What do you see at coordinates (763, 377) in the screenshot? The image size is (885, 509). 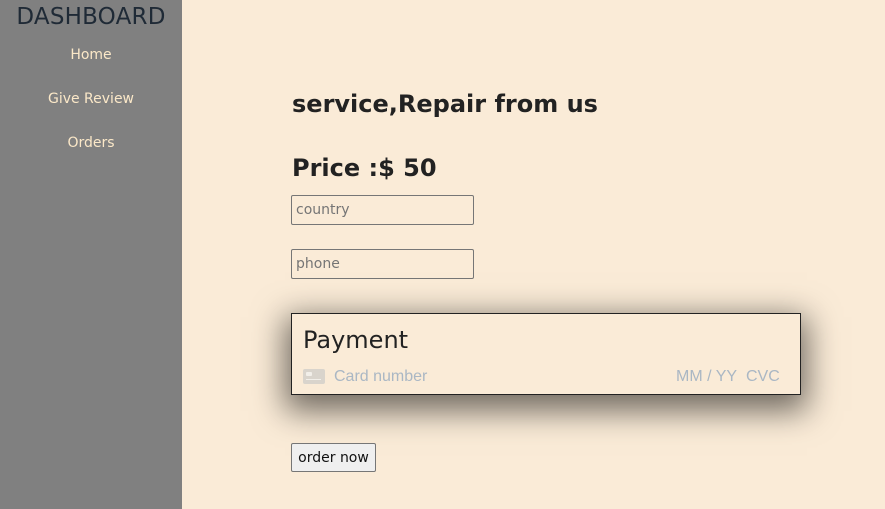 I see `card-cvc-input: CVC` at bounding box center [763, 377].